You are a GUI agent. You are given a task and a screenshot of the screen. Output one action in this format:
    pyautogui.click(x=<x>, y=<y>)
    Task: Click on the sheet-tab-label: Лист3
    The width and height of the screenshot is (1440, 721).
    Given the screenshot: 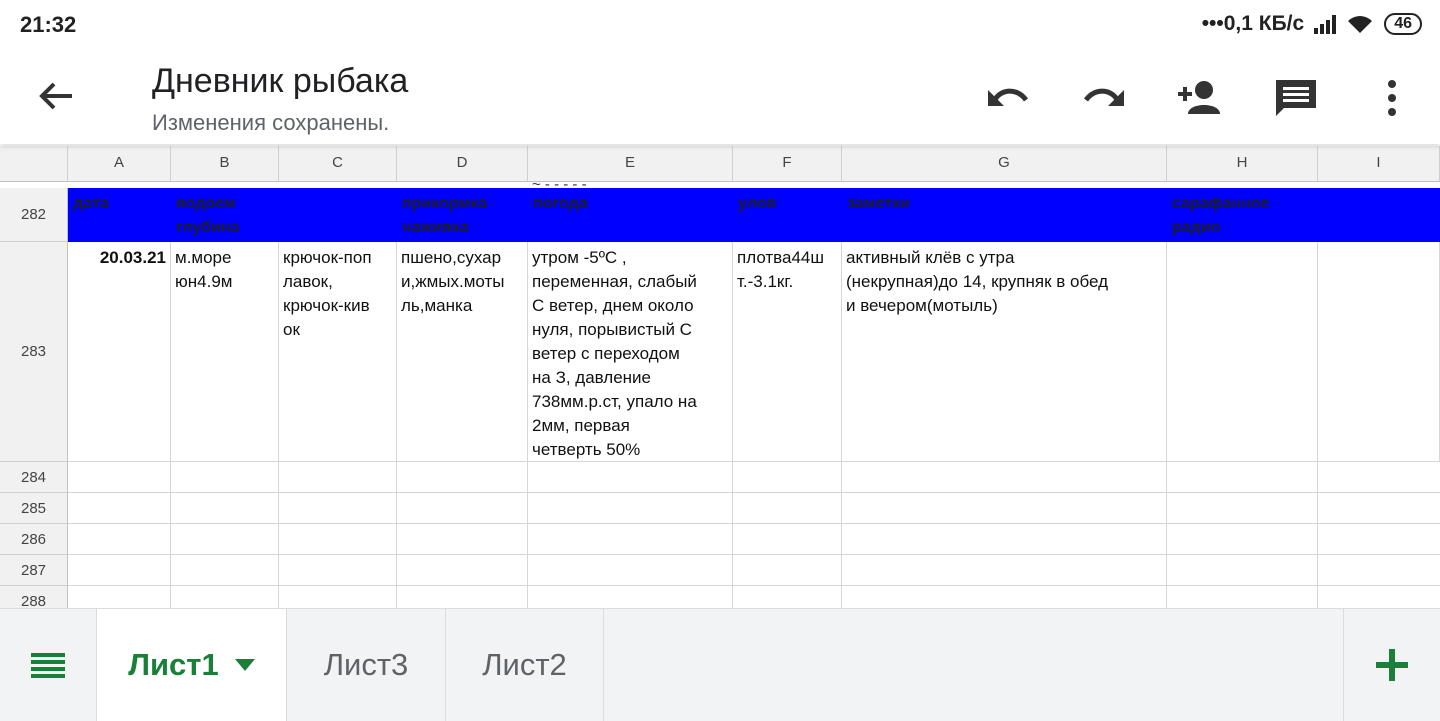 What is the action you would take?
    pyautogui.click(x=366, y=664)
    